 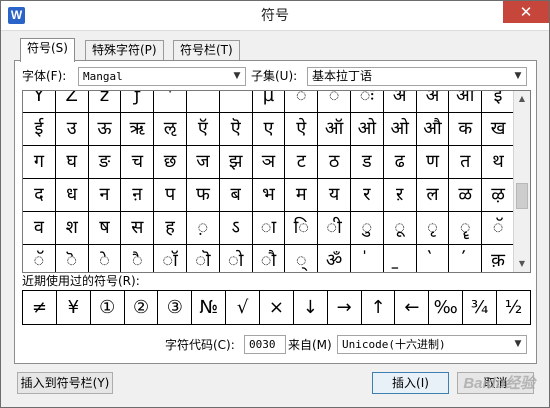 What do you see at coordinates (302, 195) in the screenshot?
I see `symbol-cell: म` at bounding box center [302, 195].